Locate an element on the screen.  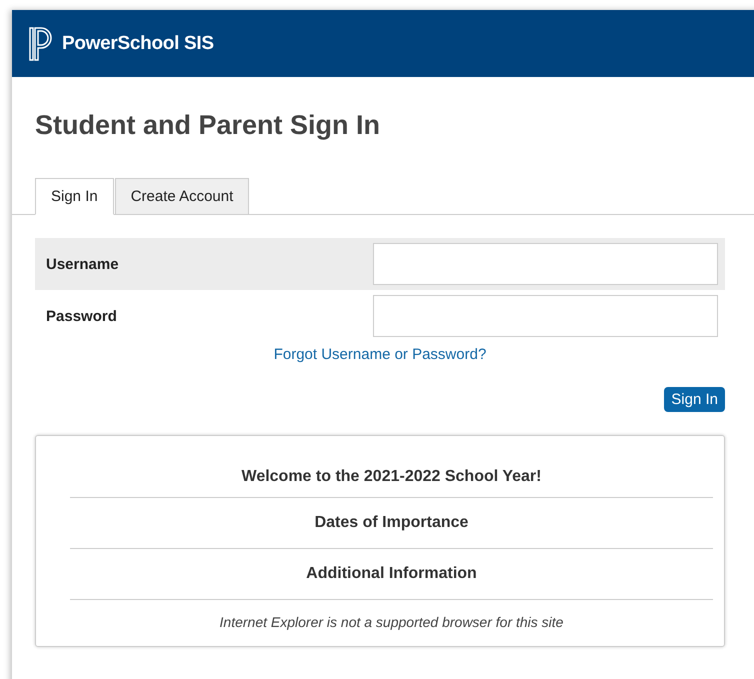
page-title: Student and Parent Sign In is located at coordinates (208, 125).